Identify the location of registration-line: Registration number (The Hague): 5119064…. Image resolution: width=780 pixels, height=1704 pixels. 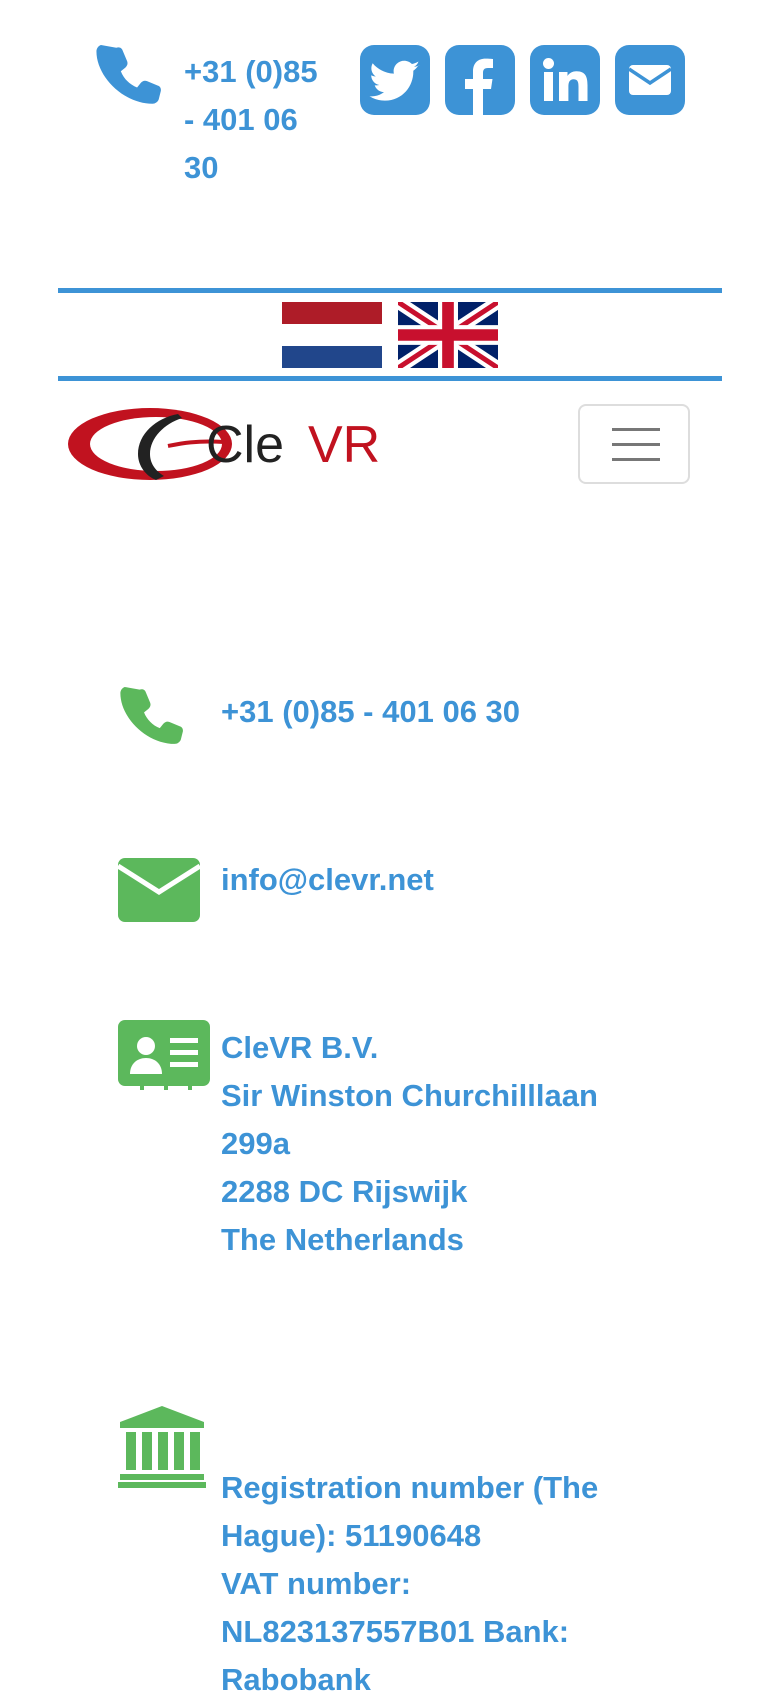
(410, 1511).